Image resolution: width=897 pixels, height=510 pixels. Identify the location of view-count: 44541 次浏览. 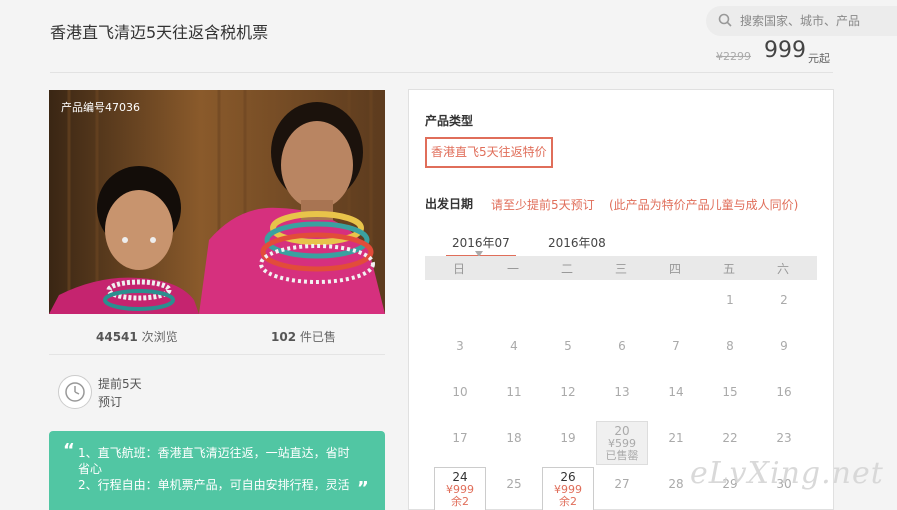
(137, 336).